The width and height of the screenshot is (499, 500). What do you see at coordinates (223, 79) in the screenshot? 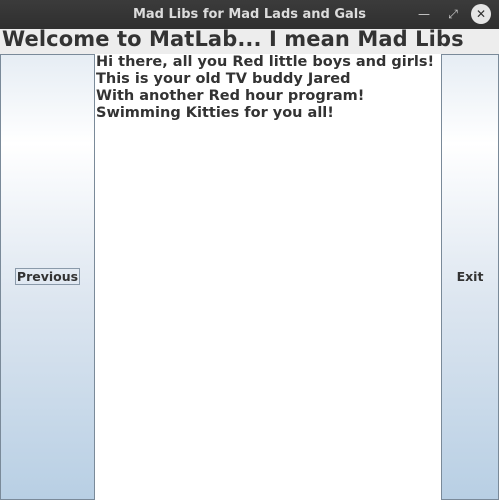
I see `story-line: This is your old TV buddy Jared` at bounding box center [223, 79].